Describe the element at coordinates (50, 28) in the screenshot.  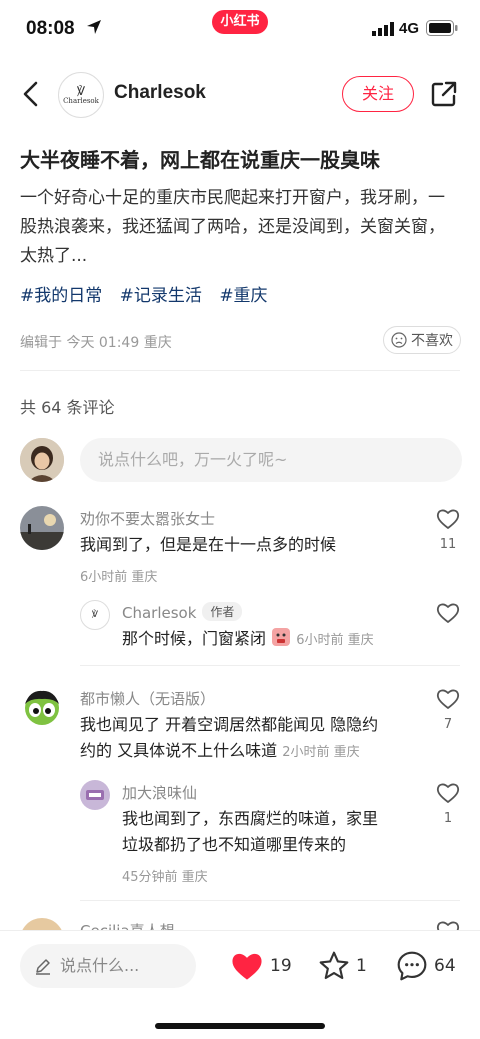
I see `status-time: 08:08` at that location.